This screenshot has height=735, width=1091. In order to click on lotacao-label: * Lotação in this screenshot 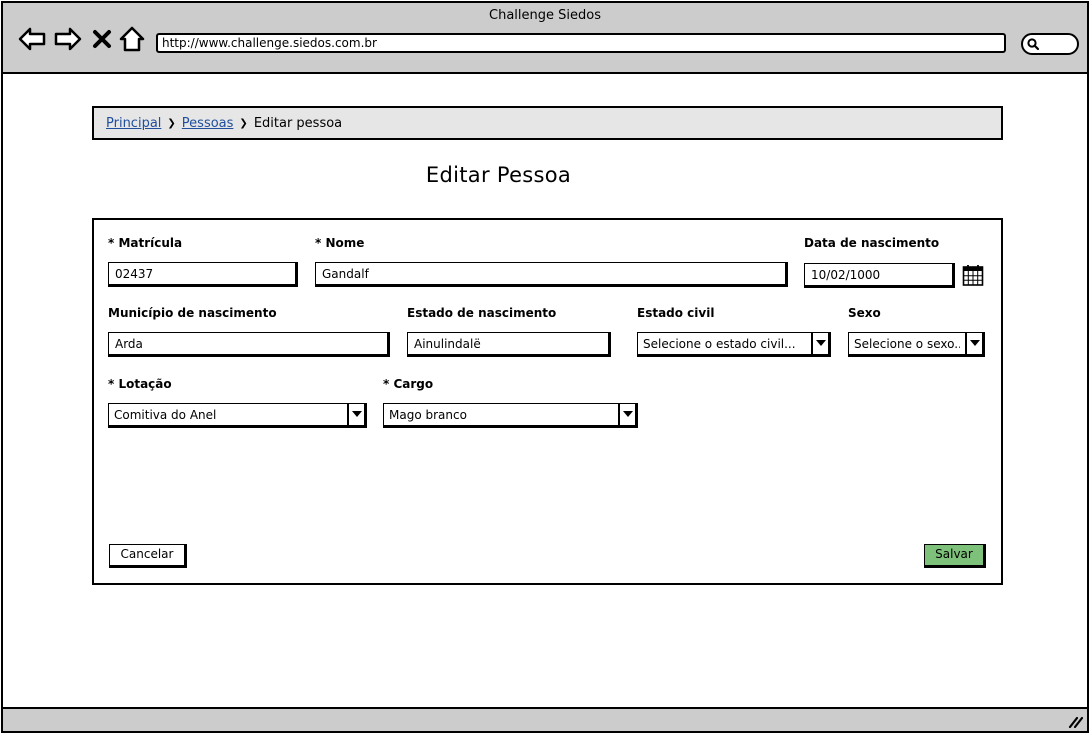, I will do `click(140, 384)`.